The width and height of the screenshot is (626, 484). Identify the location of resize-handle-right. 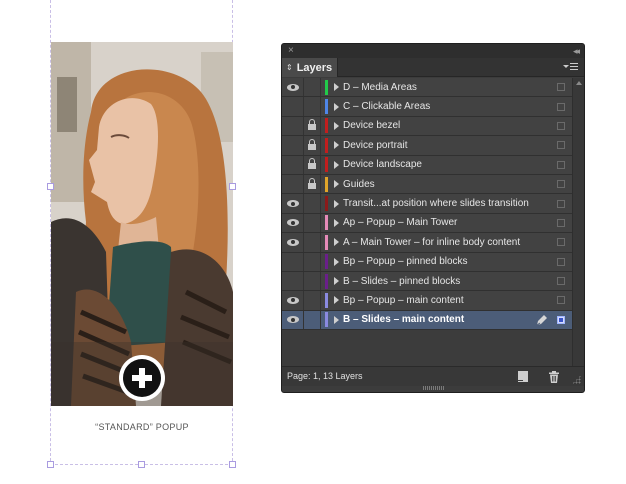
(232, 186).